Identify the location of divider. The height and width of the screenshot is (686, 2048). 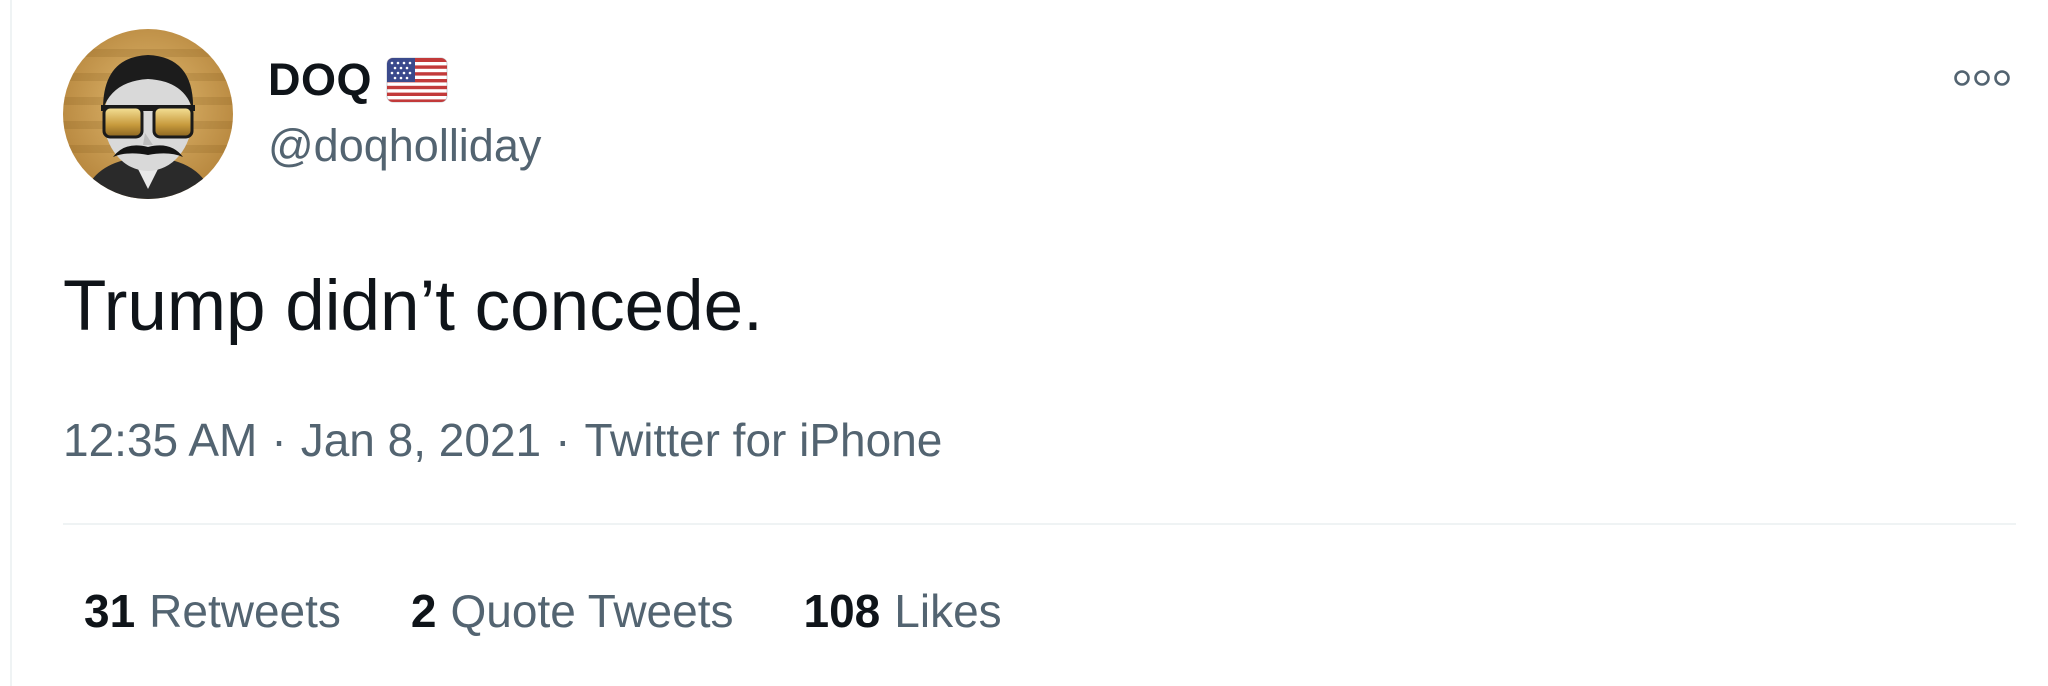
(1039, 524).